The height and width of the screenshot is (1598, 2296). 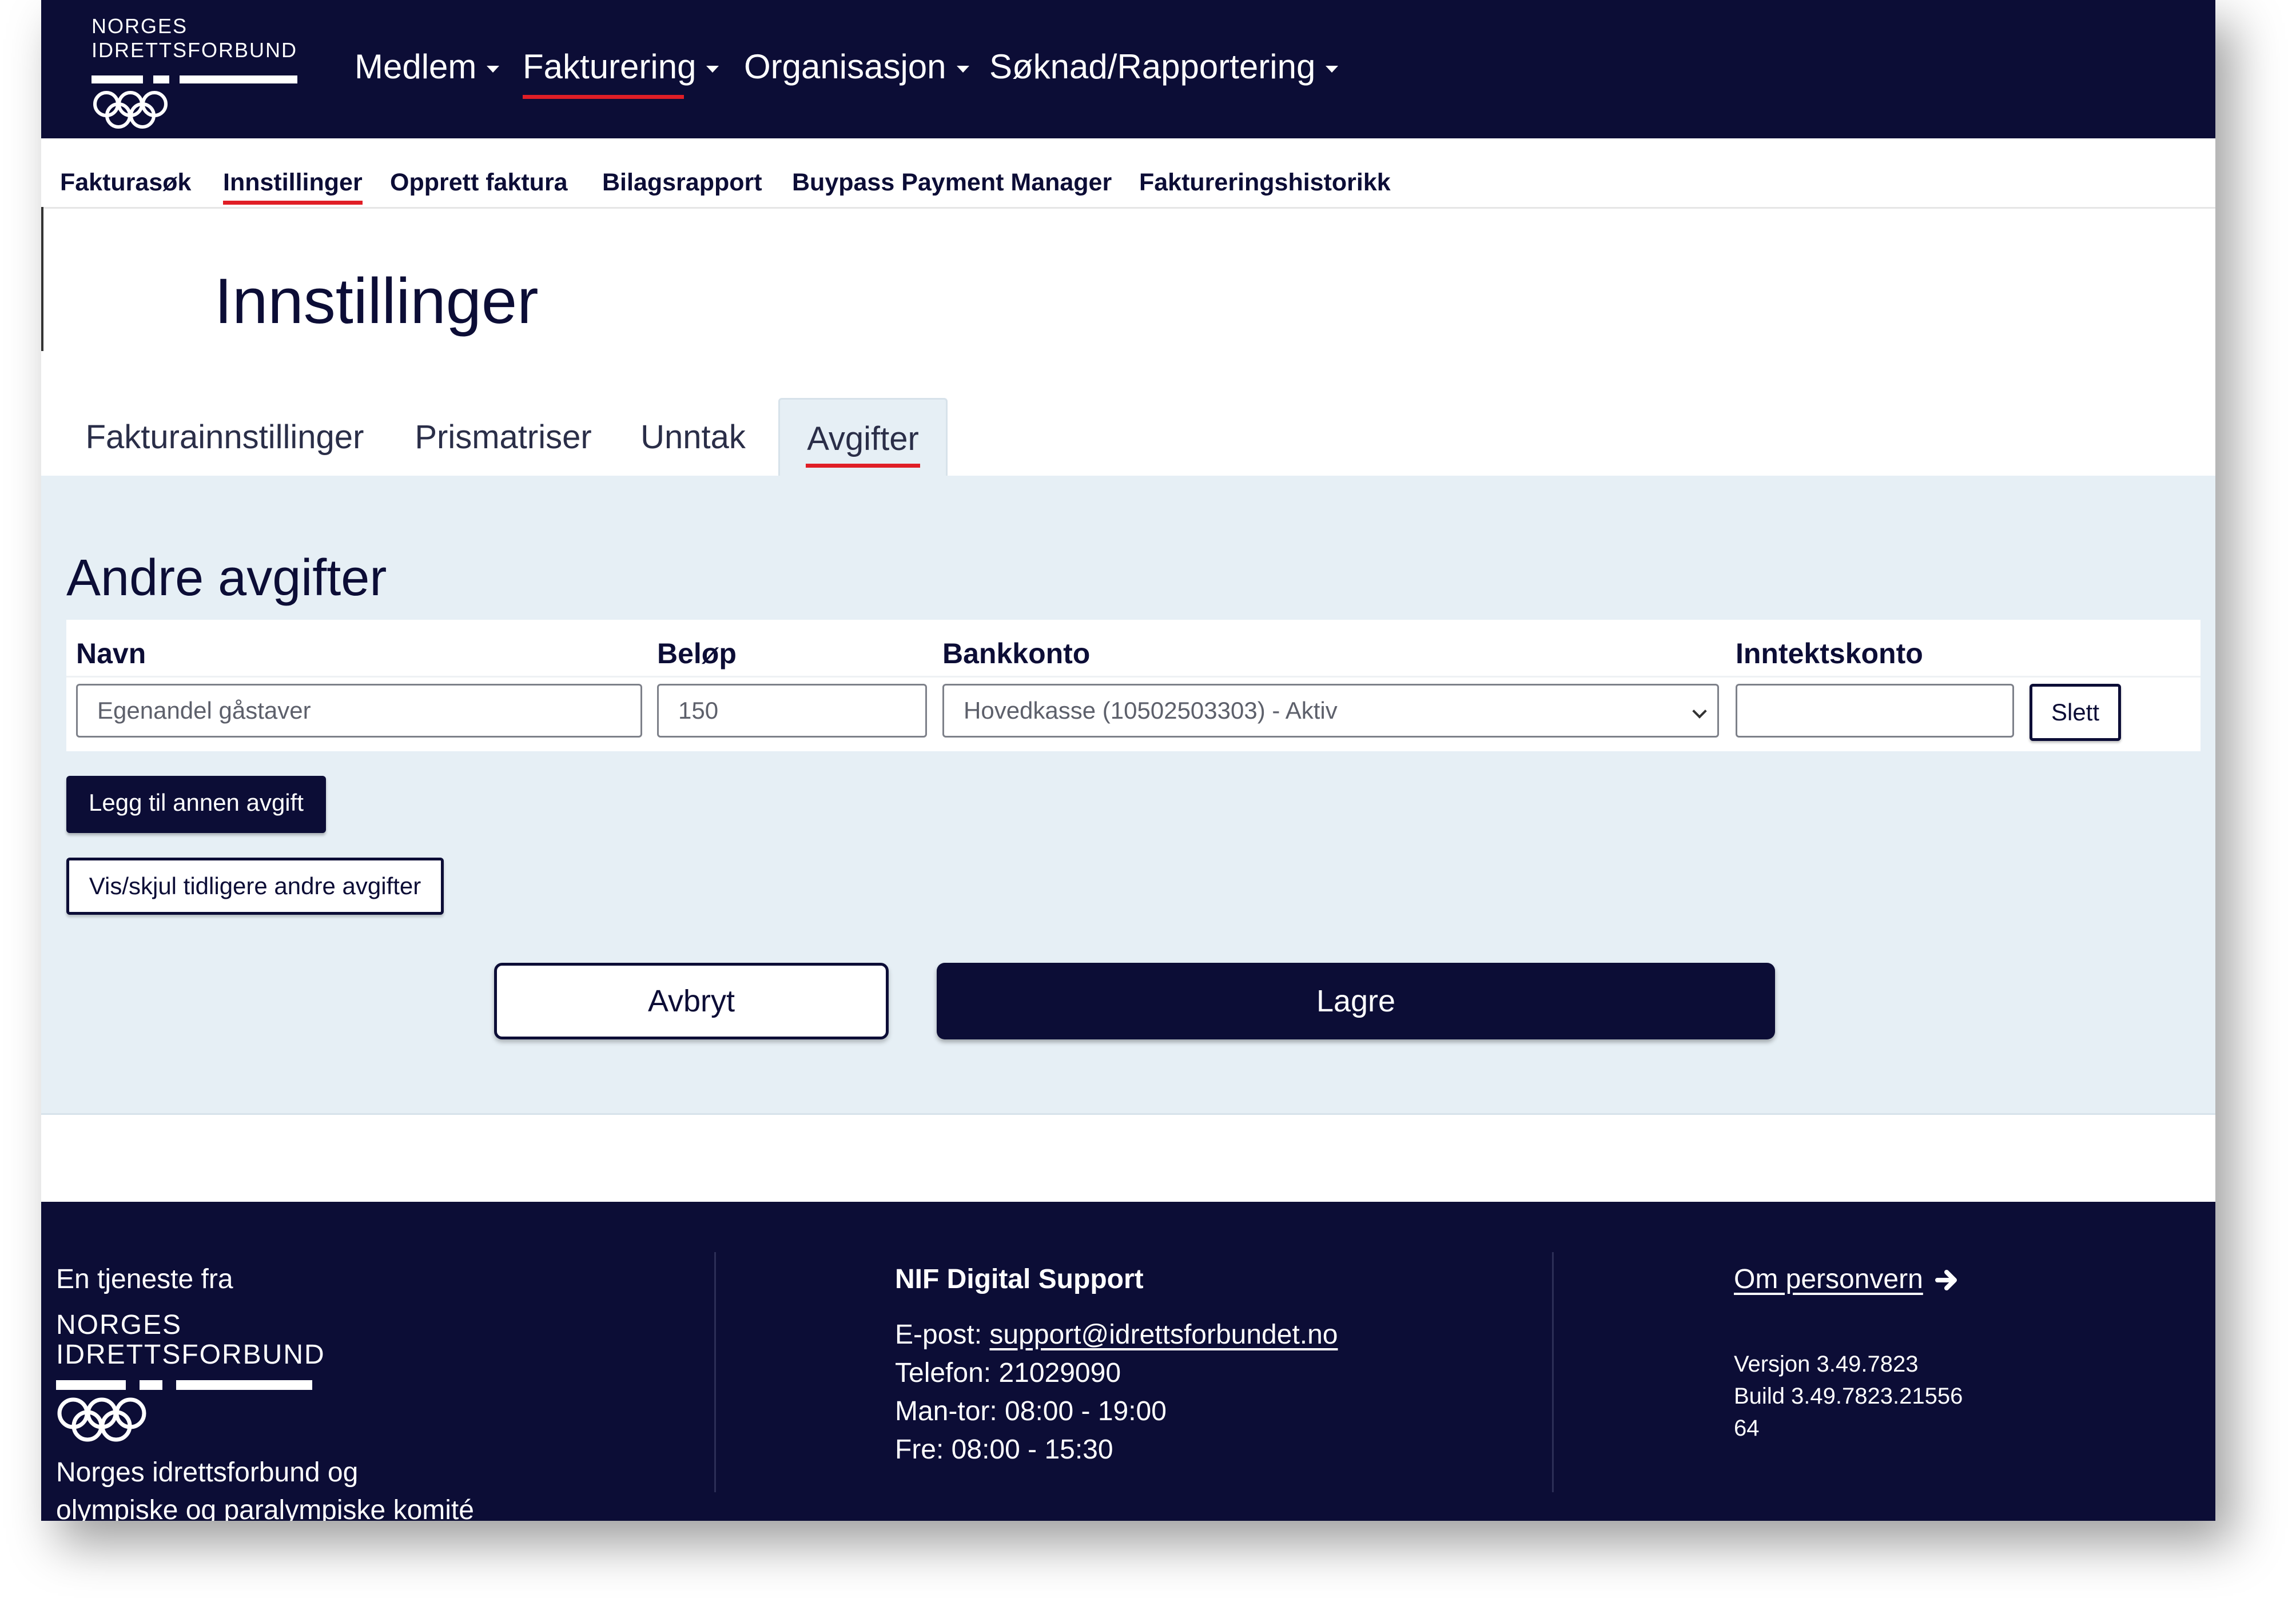 What do you see at coordinates (1151, 710) in the screenshot?
I see `bank-account-selected-value: Hovedkasse (10502503303) - Aktiv` at bounding box center [1151, 710].